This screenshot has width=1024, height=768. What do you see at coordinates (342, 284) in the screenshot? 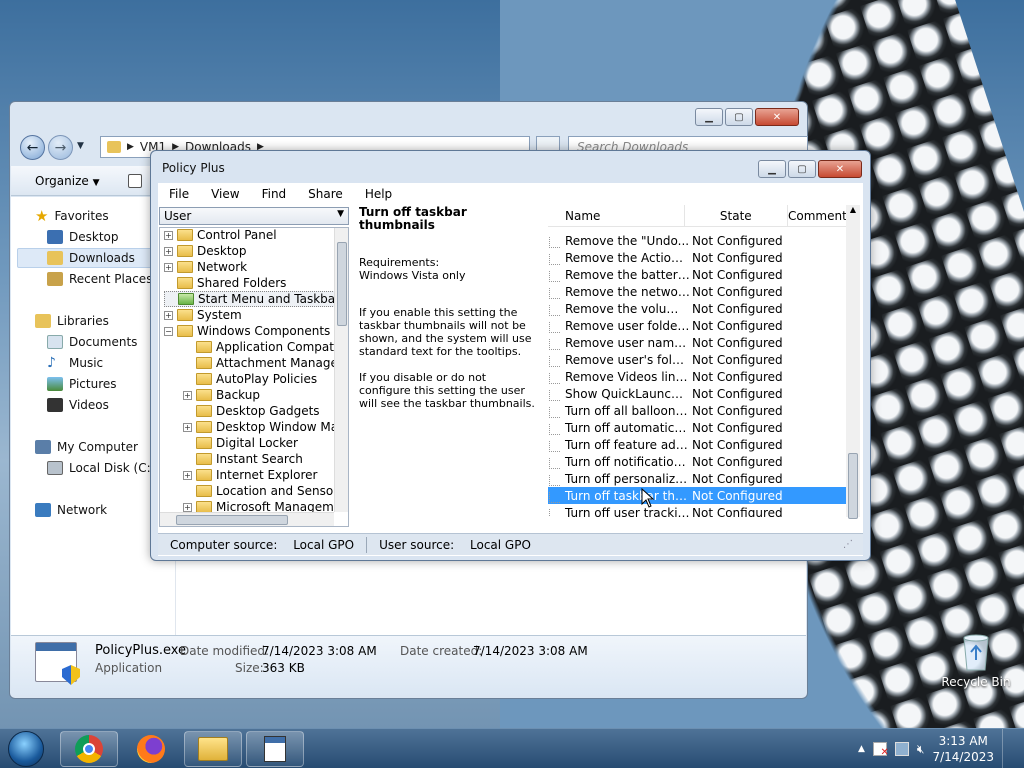
I see `tree-vscroll-thumb` at bounding box center [342, 284].